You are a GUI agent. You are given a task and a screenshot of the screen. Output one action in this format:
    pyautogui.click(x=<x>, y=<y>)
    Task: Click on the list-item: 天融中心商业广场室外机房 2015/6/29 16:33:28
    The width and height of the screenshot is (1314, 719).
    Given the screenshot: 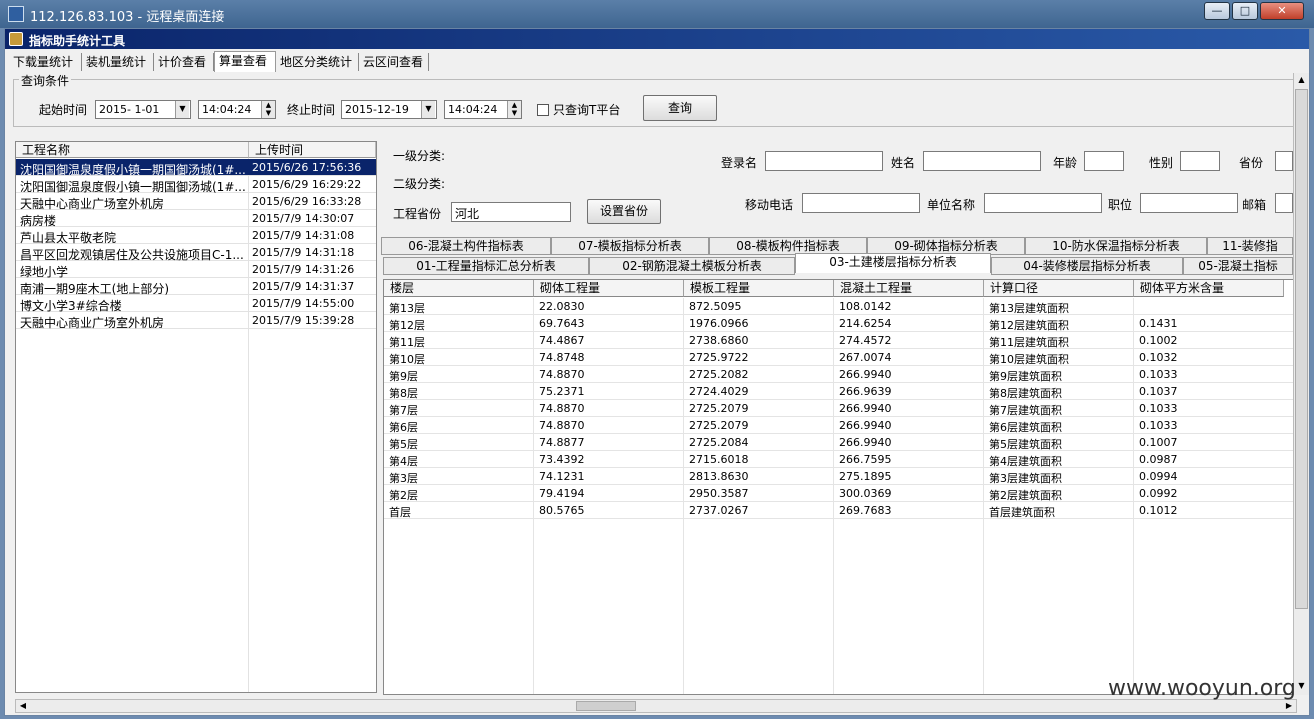 What is the action you would take?
    pyautogui.click(x=196, y=202)
    